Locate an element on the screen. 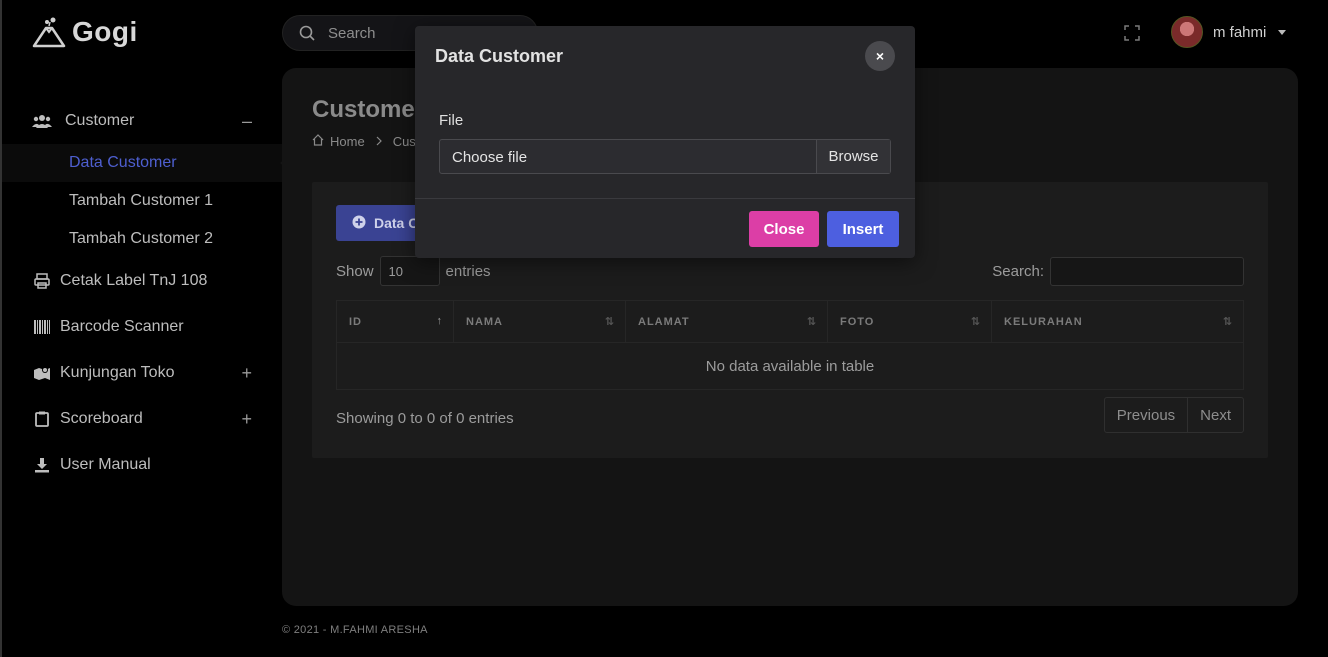 The width and height of the screenshot is (1328, 657). file-input: Choose file Browse is located at coordinates (665, 156).